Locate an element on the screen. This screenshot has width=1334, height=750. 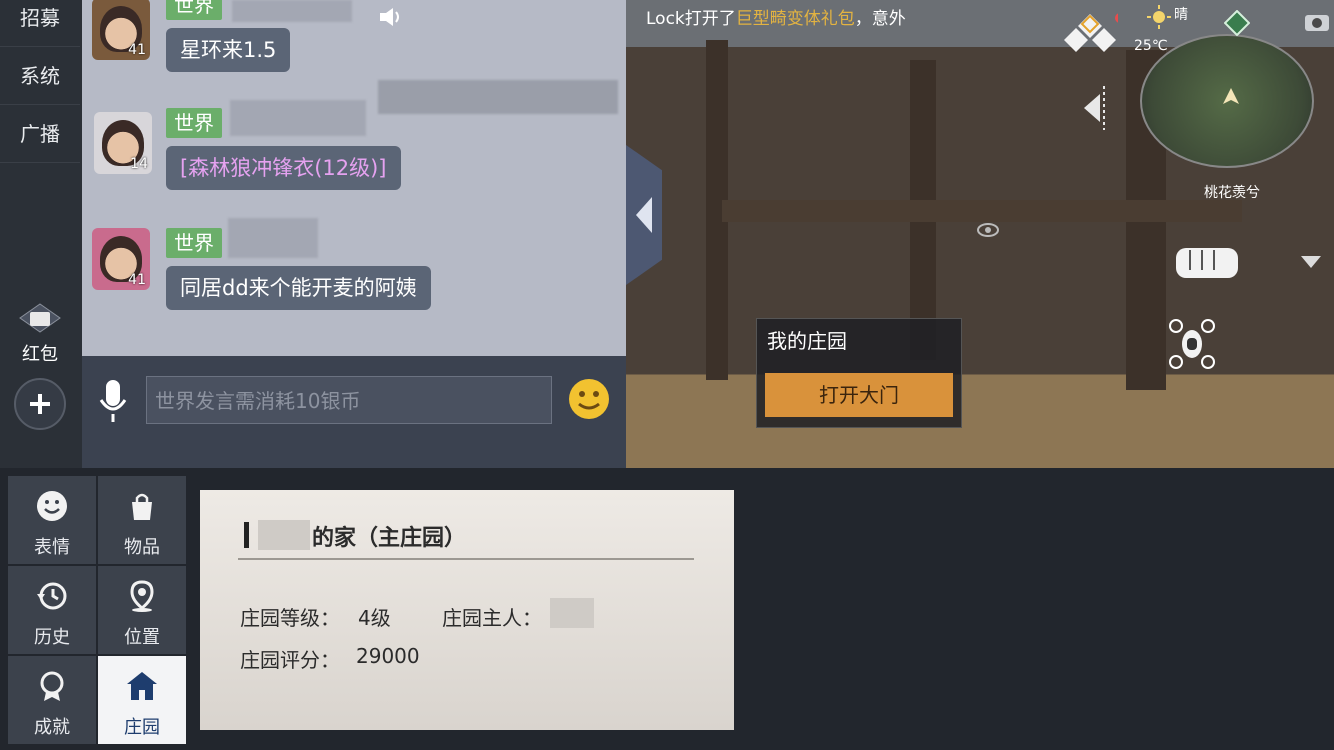
player-arrow-icon is located at coordinates (1231, 96).